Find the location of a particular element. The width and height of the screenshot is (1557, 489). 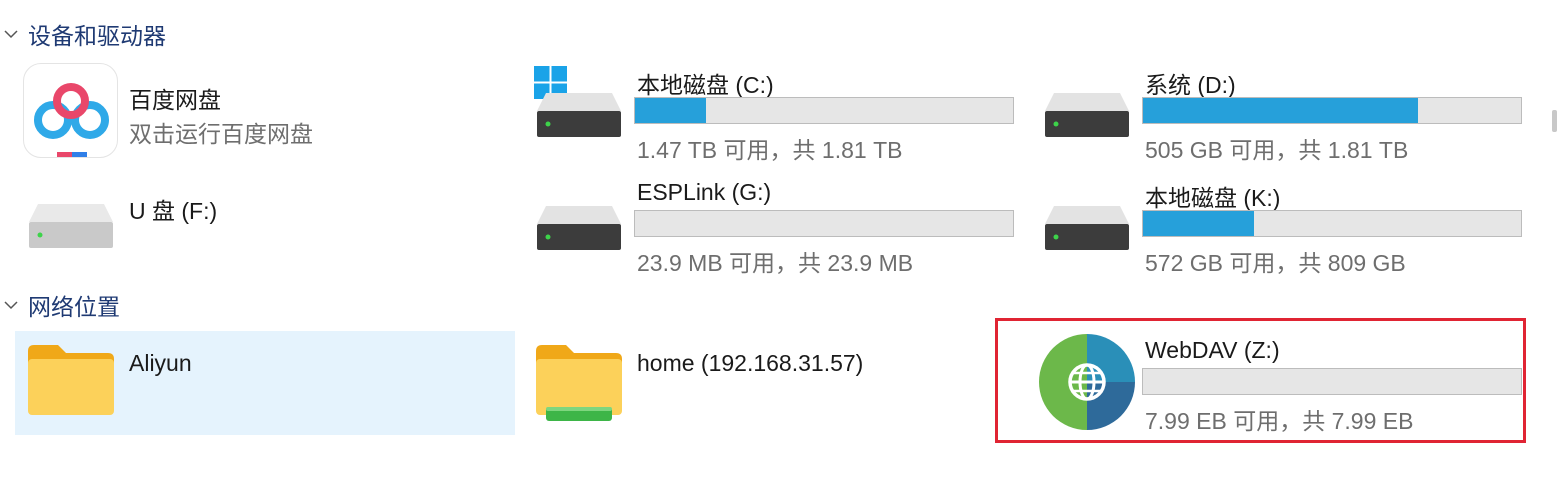

section-header-network: 网络位置 is located at coordinates (60, 305).